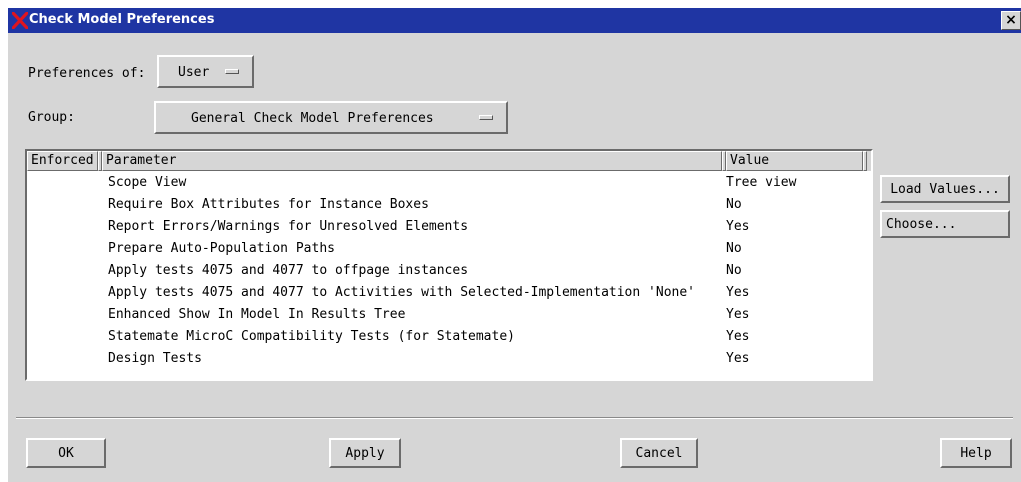  I want to click on close-button: ×, so click(1011, 20).